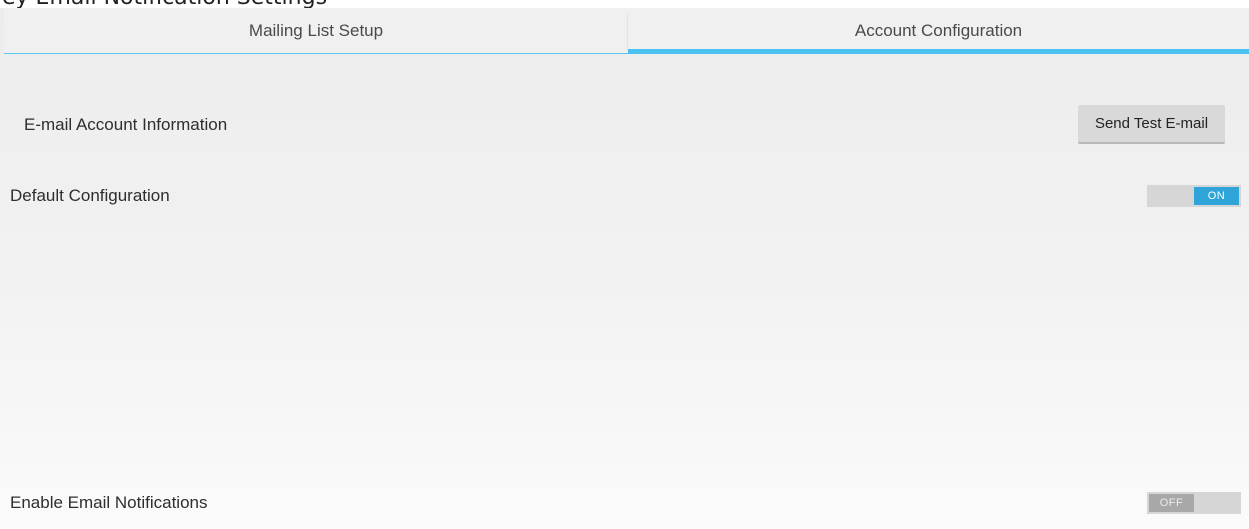 This screenshot has width=1249, height=529. I want to click on toggle-off-thumb: OFF, so click(1171, 503).